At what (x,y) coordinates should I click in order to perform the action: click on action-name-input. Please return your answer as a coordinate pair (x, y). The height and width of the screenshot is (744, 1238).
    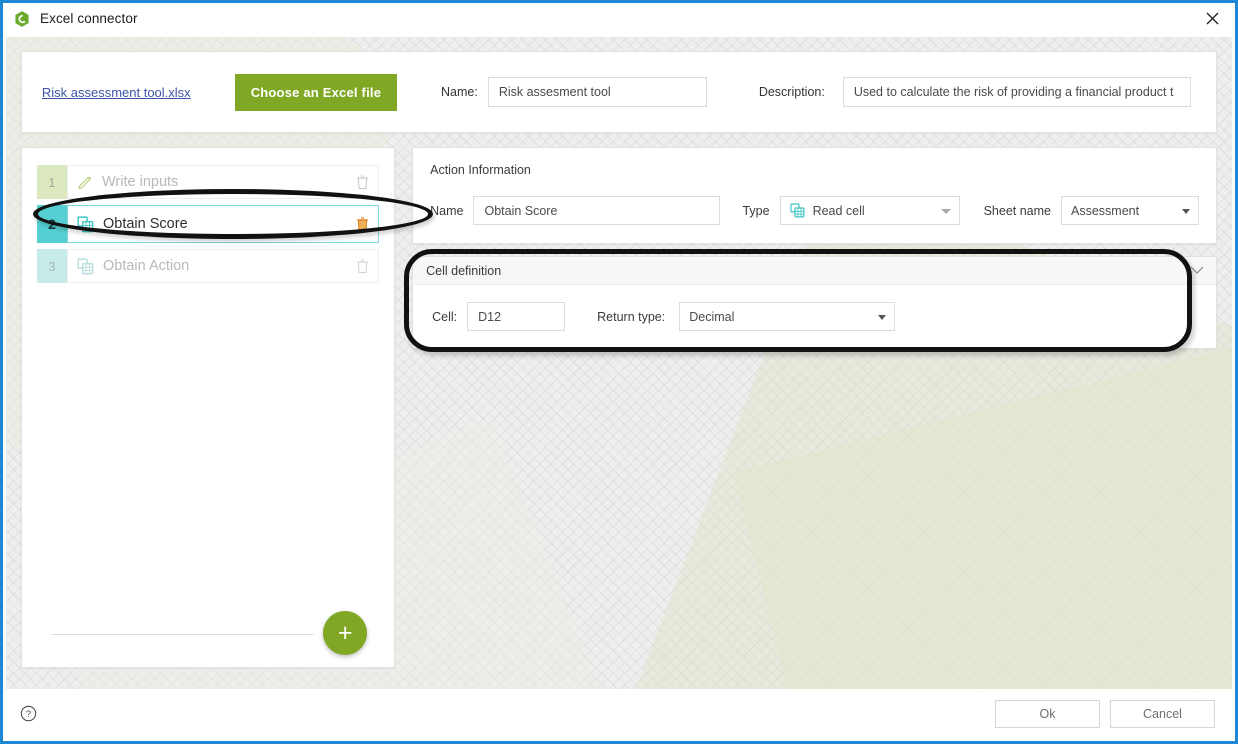
    Looking at the image, I should click on (597, 210).